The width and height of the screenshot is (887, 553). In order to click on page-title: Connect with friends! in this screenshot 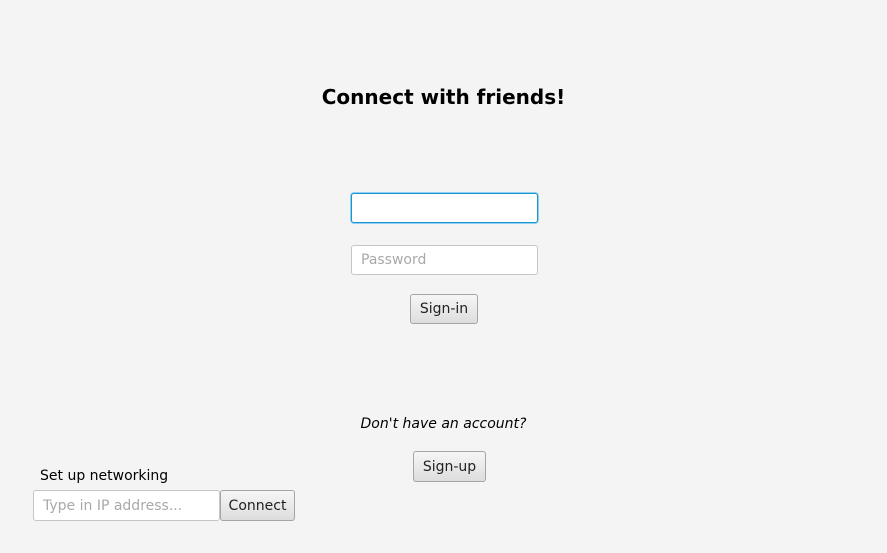, I will do `click(443, 97)`.